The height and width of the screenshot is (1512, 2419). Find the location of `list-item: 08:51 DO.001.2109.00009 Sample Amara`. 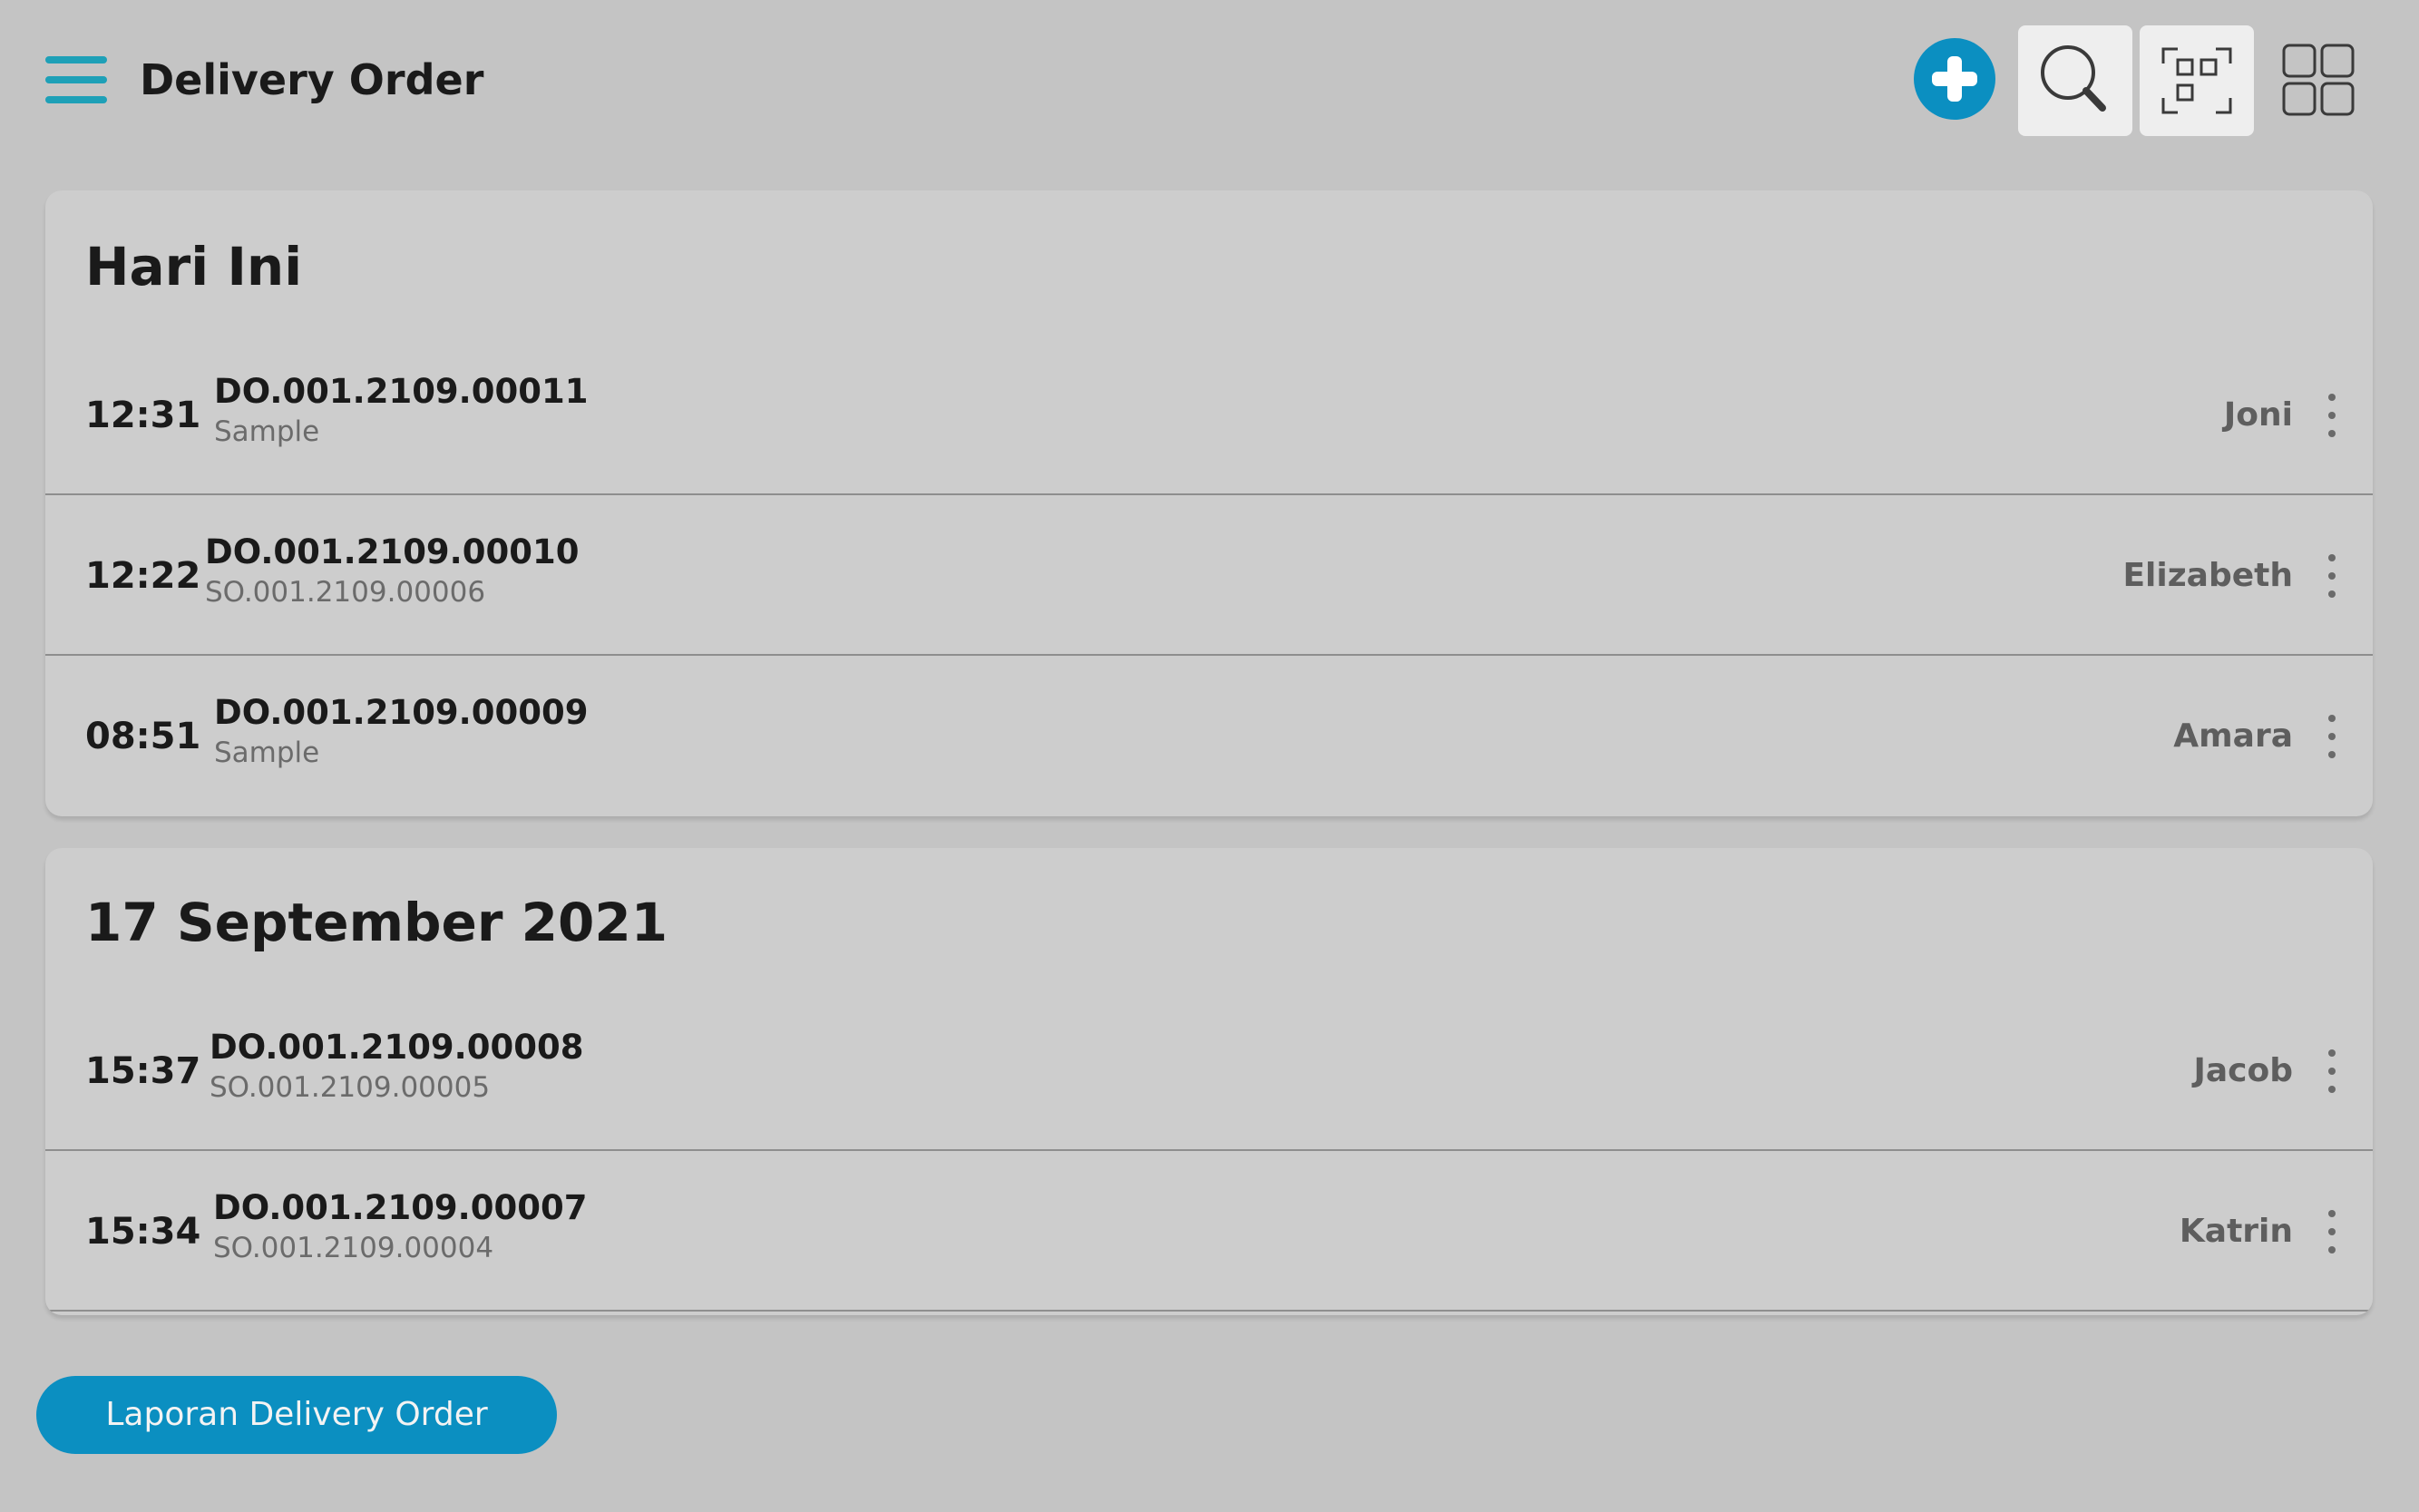

list-item: 08:51 DO.001.2109.00009 Sample Amara is located at coordinates (1209, 736).